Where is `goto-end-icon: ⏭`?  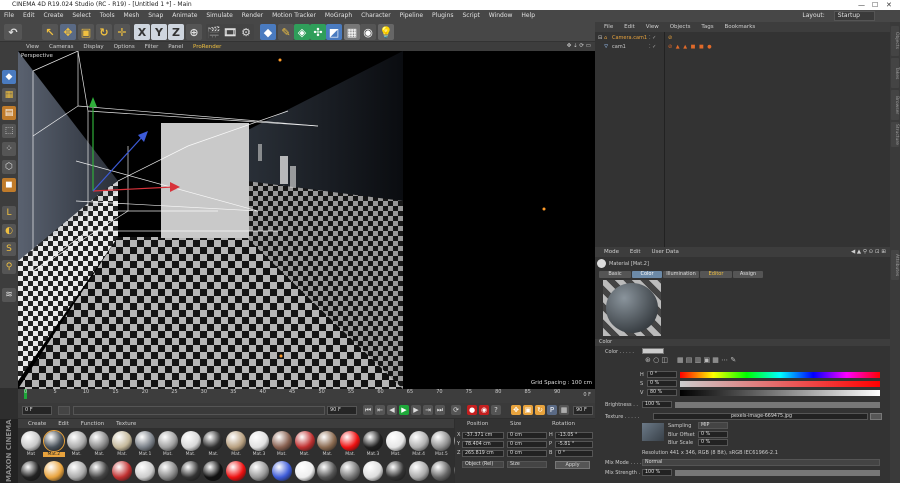 goto-end-icon: ⏭ is located at coordinates (440, 410).